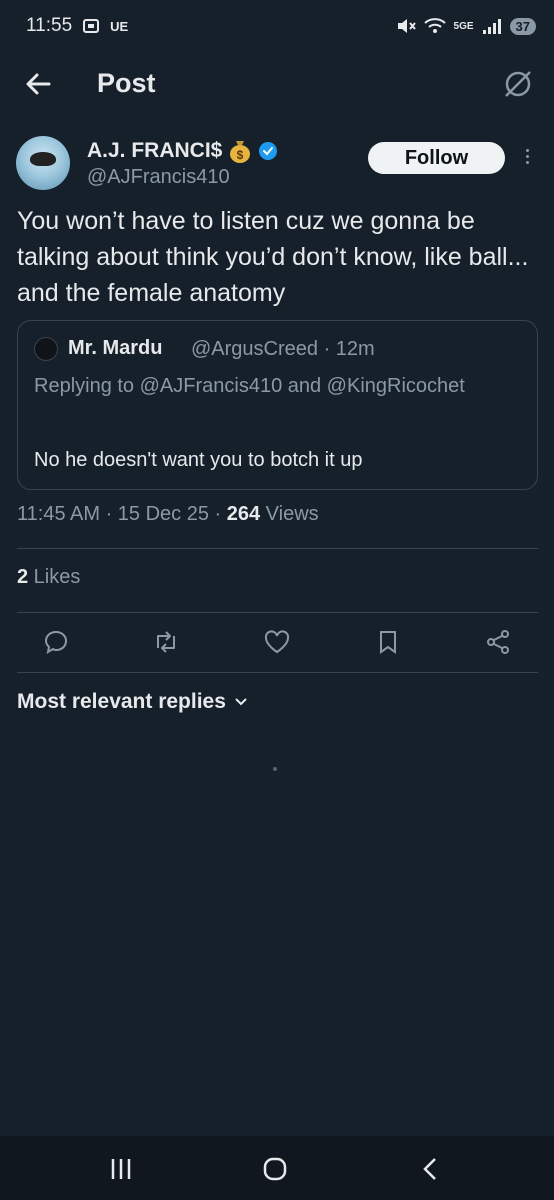 The width and height of the screenshot is (554, 1200). I want to click on carrier-badge: UE, so click(119, 26).